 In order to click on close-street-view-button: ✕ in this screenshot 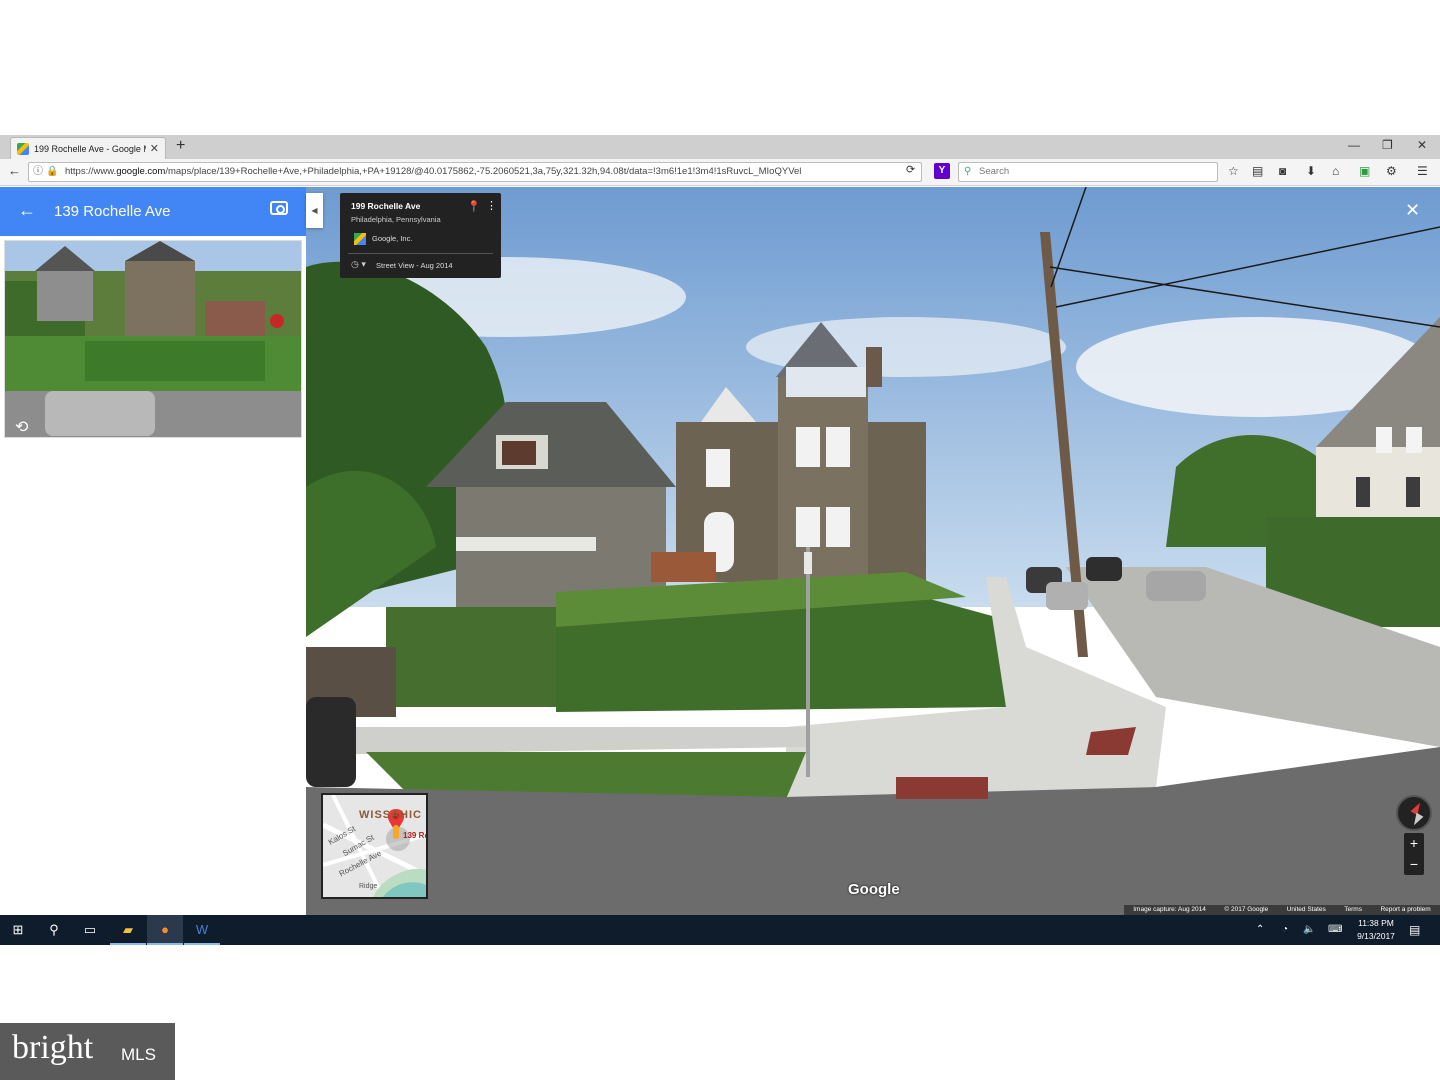, I will do `click(1412, 210)`.